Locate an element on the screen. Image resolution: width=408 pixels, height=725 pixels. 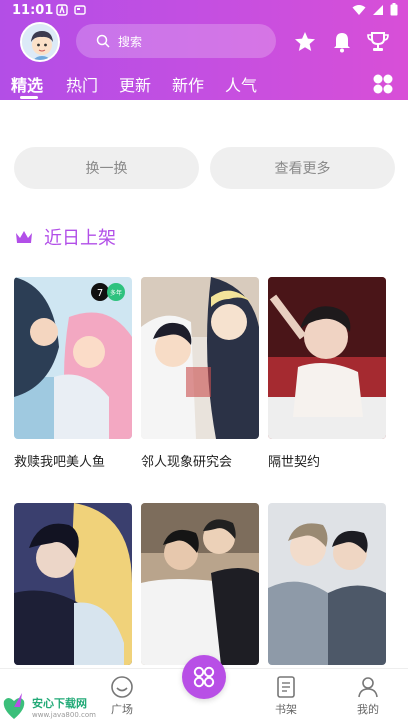
comic-title: 救赎我吧美人鱼 is located at coordinates (60, 462).